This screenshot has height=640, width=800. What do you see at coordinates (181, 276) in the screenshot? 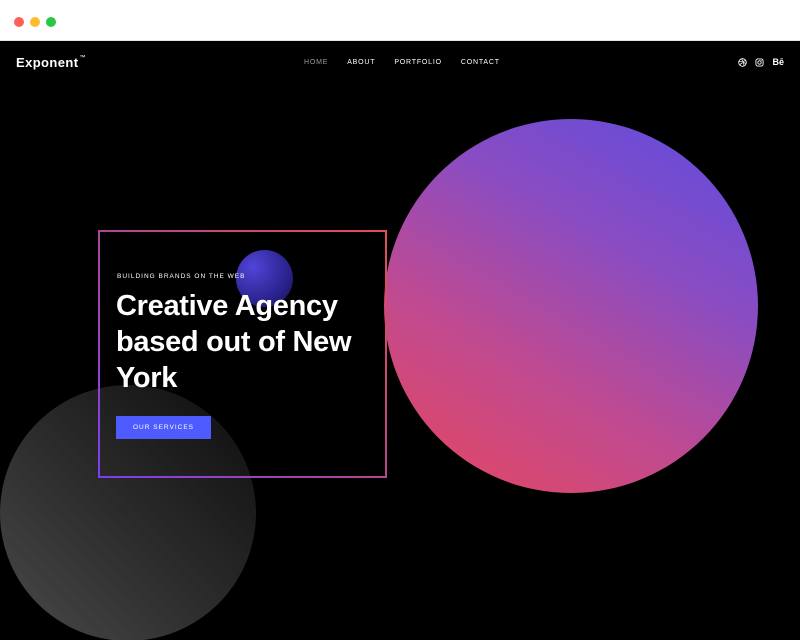
I see `hero-eyebrow: BUILDING BRANDS ON THE WEB` at bounding box center [181, 276].